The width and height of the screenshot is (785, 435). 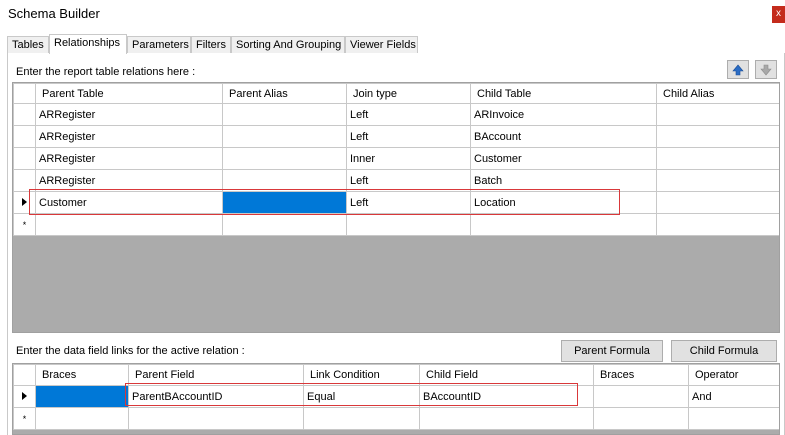 What do you see at coordinates (211, 45) in the screenshot?
I see `tab-filters: Filters` at bounding box center [211, 45].